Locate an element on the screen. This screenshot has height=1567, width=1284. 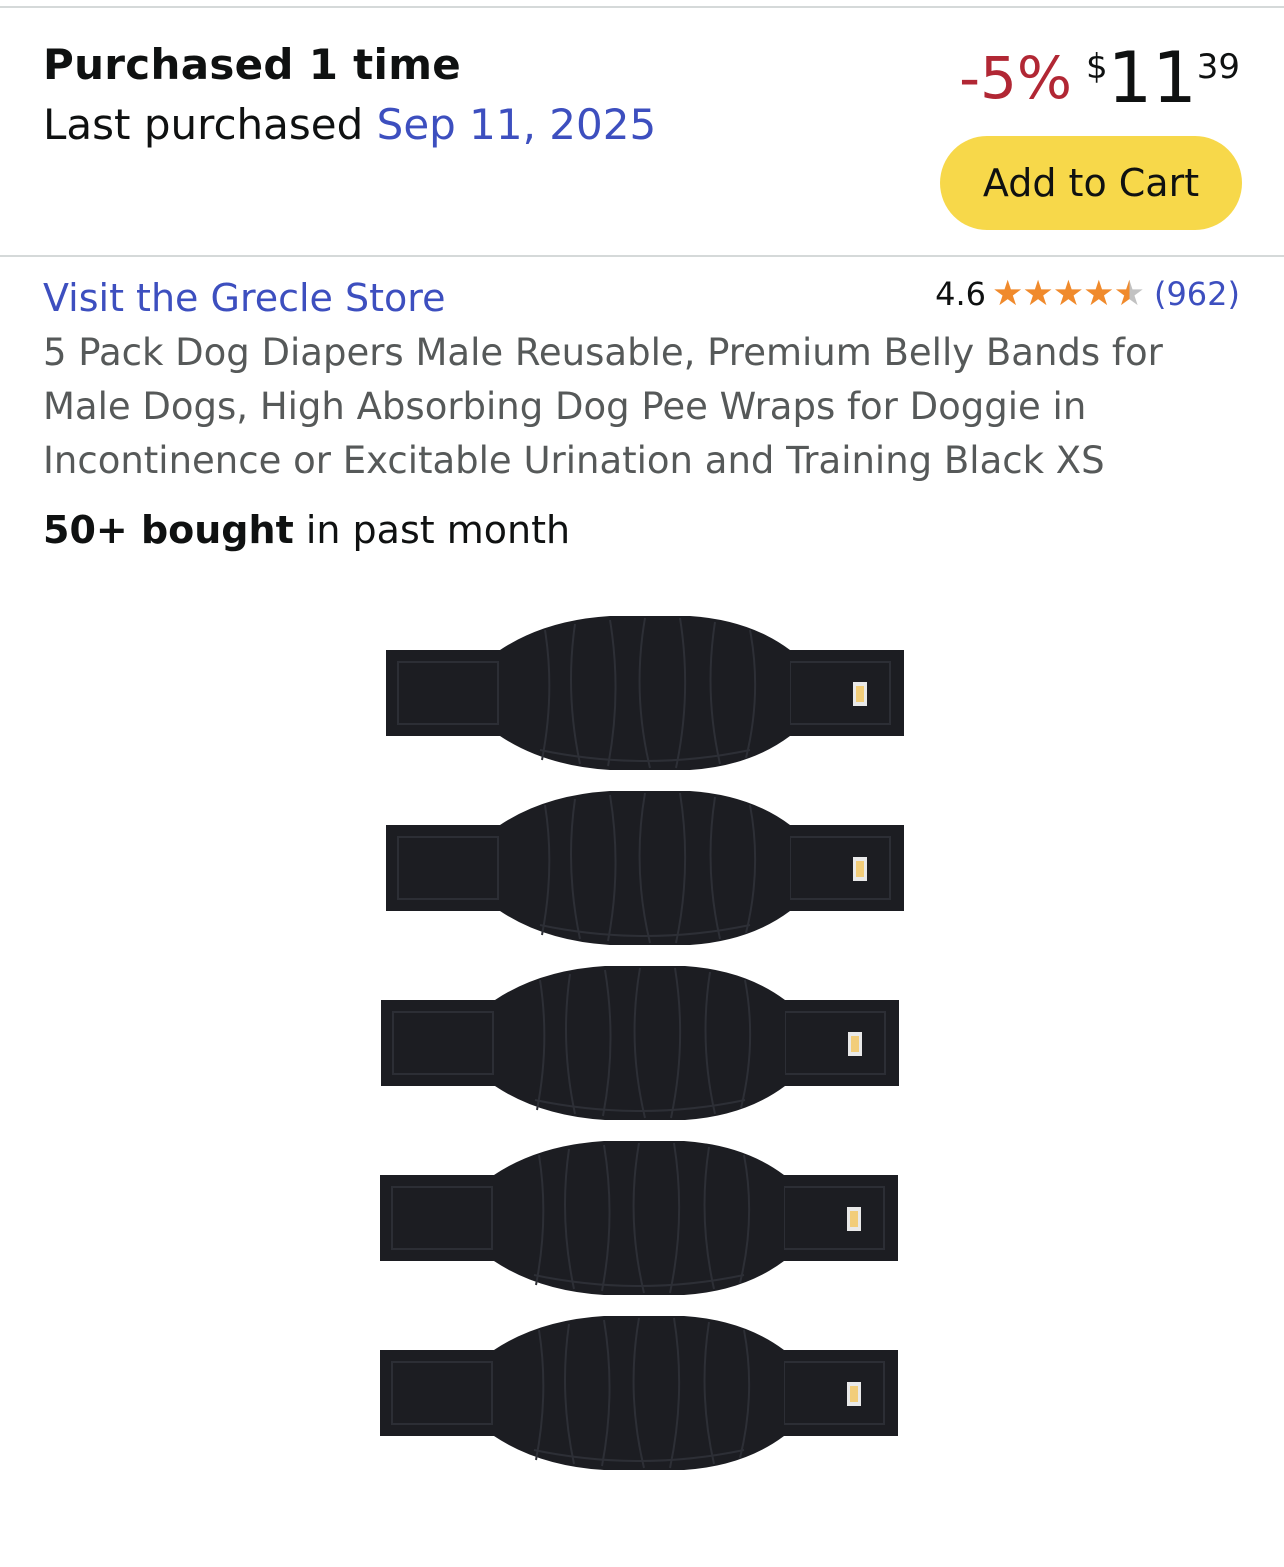
last-purchased-label: Last purchased is located at coordinates (203, 124).